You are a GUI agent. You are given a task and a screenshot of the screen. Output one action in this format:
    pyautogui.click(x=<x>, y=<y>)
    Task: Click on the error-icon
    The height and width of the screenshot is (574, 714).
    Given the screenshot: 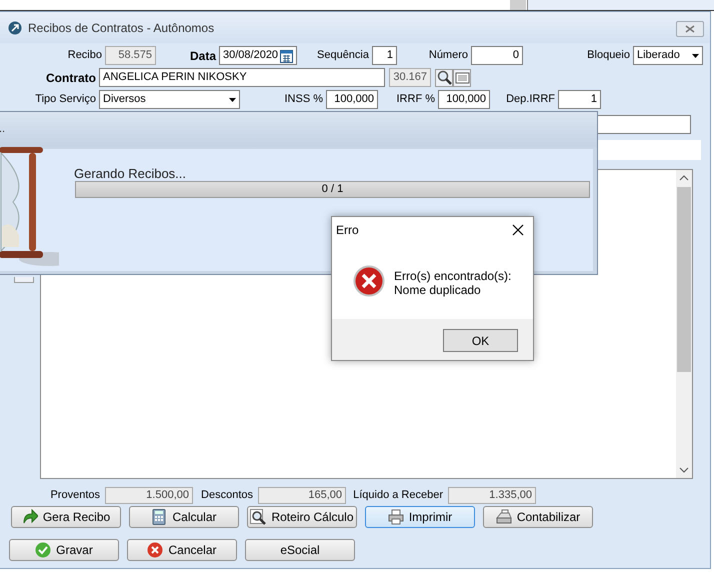 What is the action you would take?
    pyautogui.click(x=369, y=281)
    